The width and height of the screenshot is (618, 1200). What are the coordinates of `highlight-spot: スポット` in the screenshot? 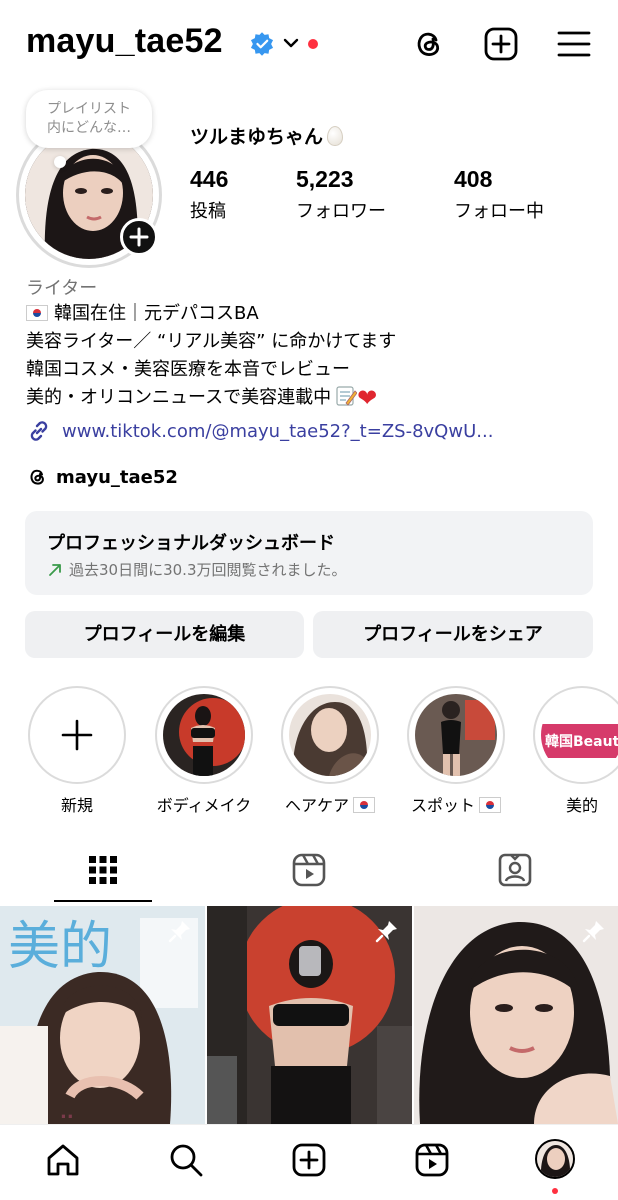 It's located at (456, 751).